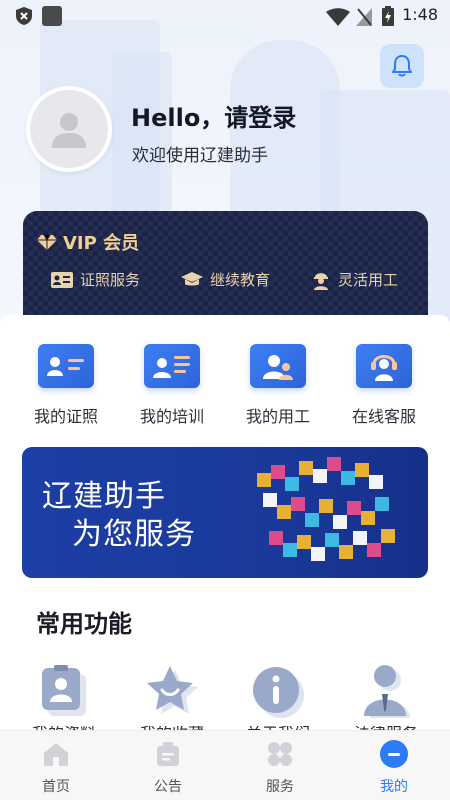  Describe the element at coordinates (171, 416) in the screenshot. I see `quick-label: 我的培训` at that location.